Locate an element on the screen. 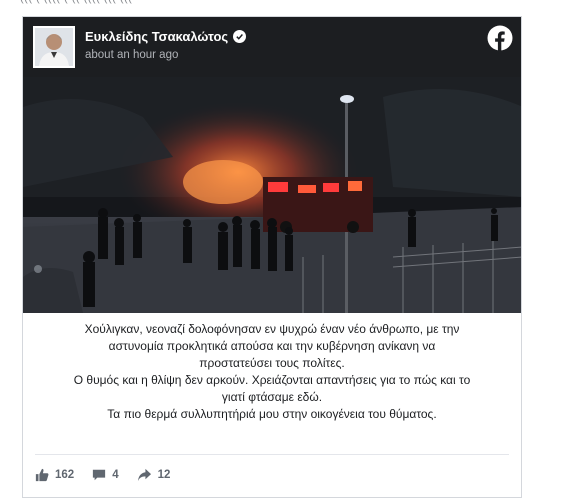 Image resolution: width=579 pixels, height=502 pixels. like-count: 162 is located at coordinates (65, 475).